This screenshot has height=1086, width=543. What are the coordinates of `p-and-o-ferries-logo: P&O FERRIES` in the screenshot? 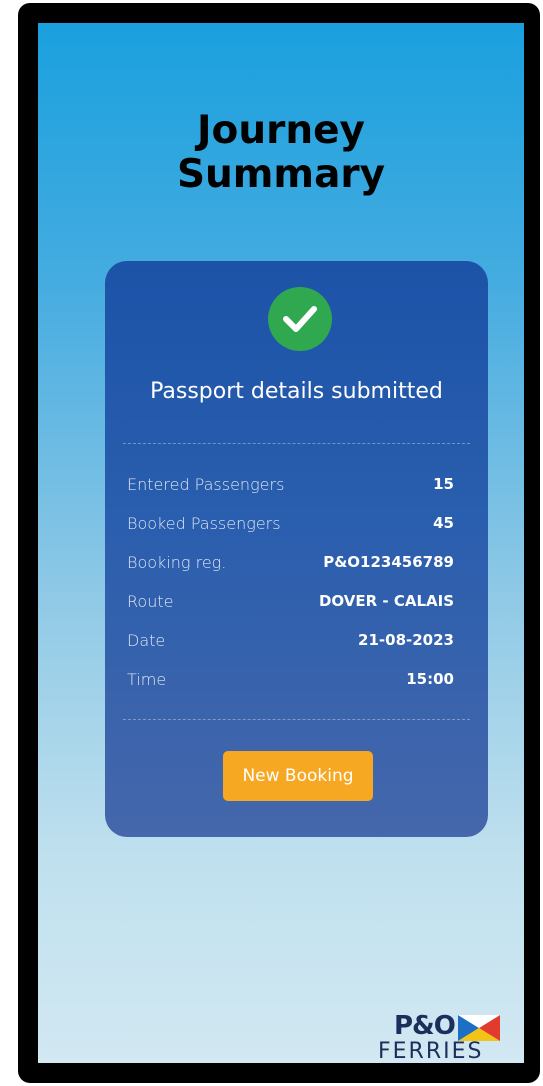 It's located at (439, 1037).